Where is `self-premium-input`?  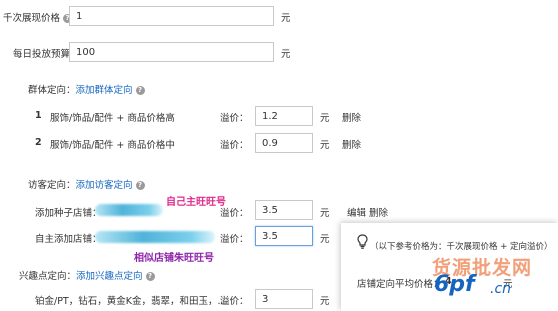
self-premium-input is located at coordinates (284, 236).